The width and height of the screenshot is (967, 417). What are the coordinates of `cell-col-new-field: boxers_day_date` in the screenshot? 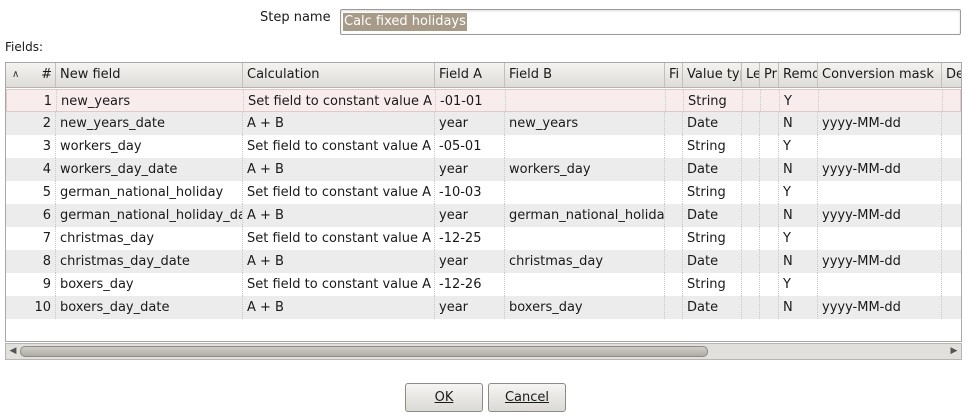 It's located at (149, 307).